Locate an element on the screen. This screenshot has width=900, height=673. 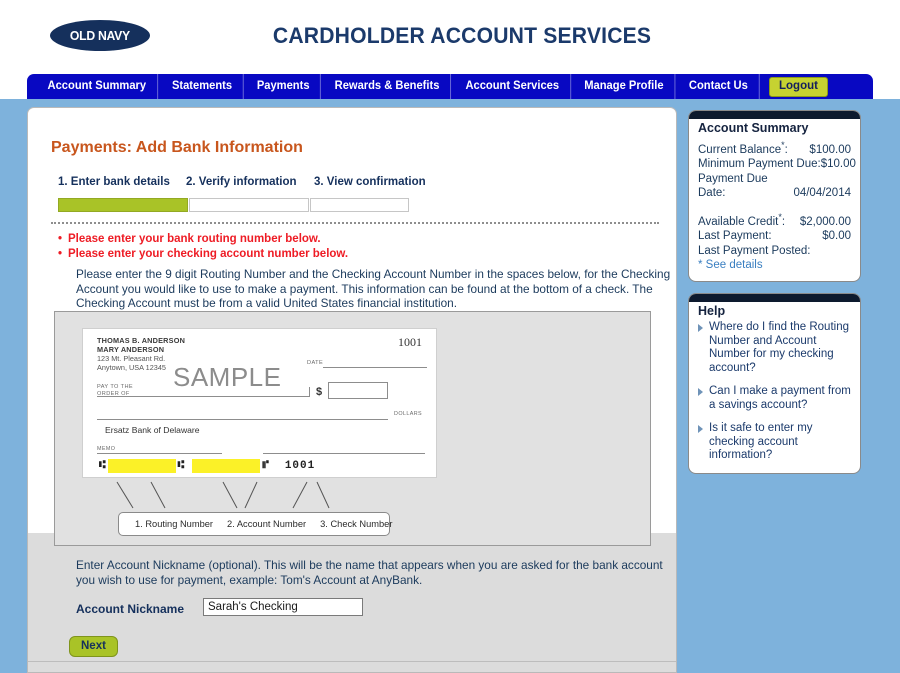
current-balance-value: $100.00 is located at coordinates (830, 149).